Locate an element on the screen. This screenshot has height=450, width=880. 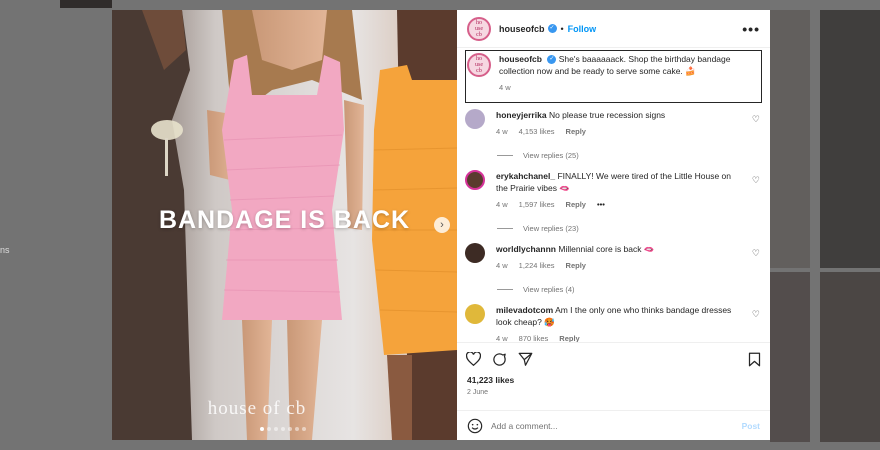
post-header: ho use cb houseofcb ✓ • Follow ••• is located at coordinates (613, 29).